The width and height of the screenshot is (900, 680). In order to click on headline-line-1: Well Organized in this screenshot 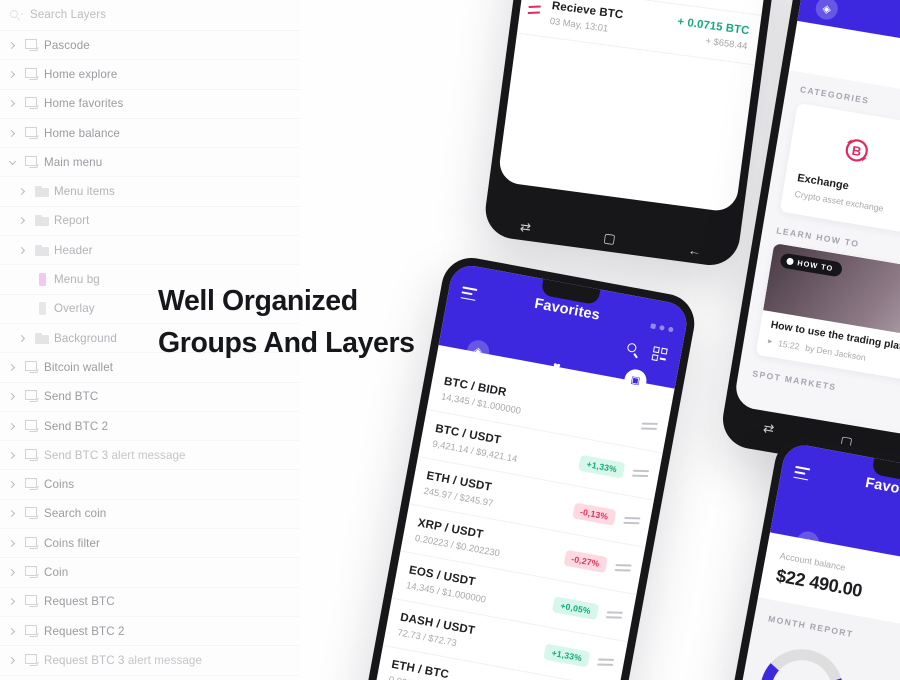, I will do `click(258, 301)`.